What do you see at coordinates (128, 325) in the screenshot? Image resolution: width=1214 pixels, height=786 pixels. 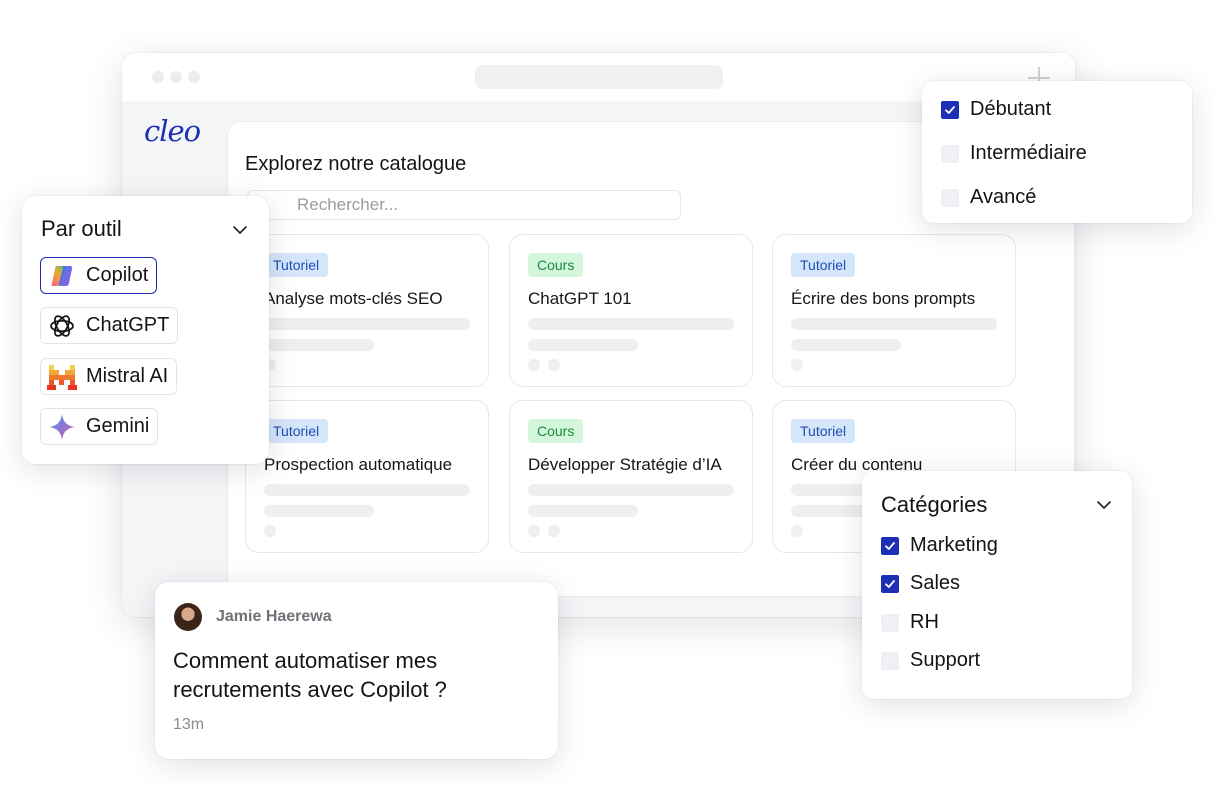 I see `tool-label: ChatGPT` at bounding box center [128, 325].